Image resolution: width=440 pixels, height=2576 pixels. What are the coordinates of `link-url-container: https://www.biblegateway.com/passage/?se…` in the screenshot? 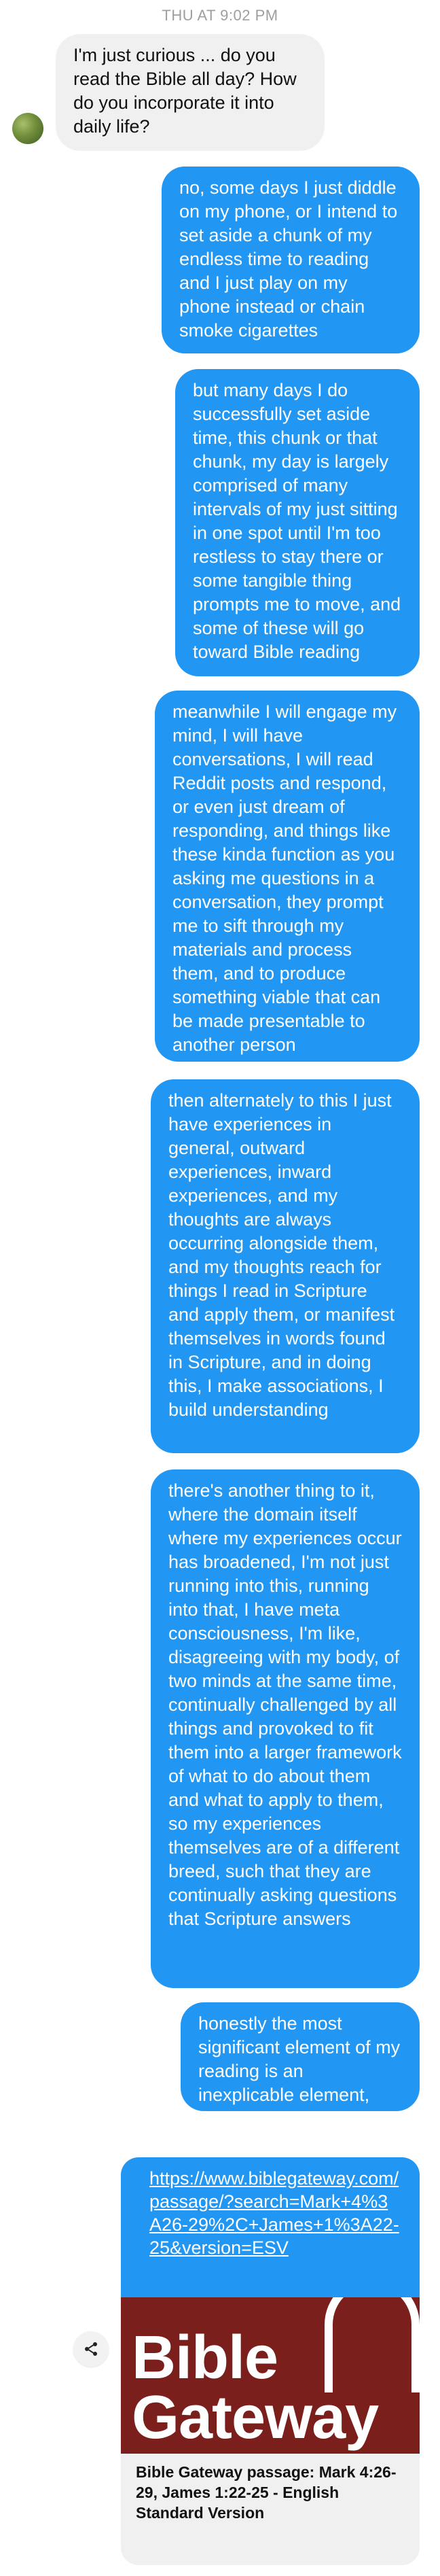 It's located at (270, 2227).